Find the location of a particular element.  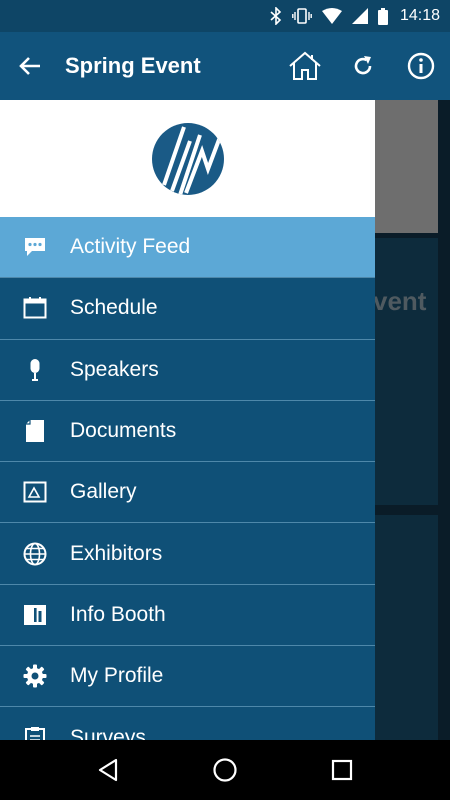

home-icon is located at coordinates (305, 65).